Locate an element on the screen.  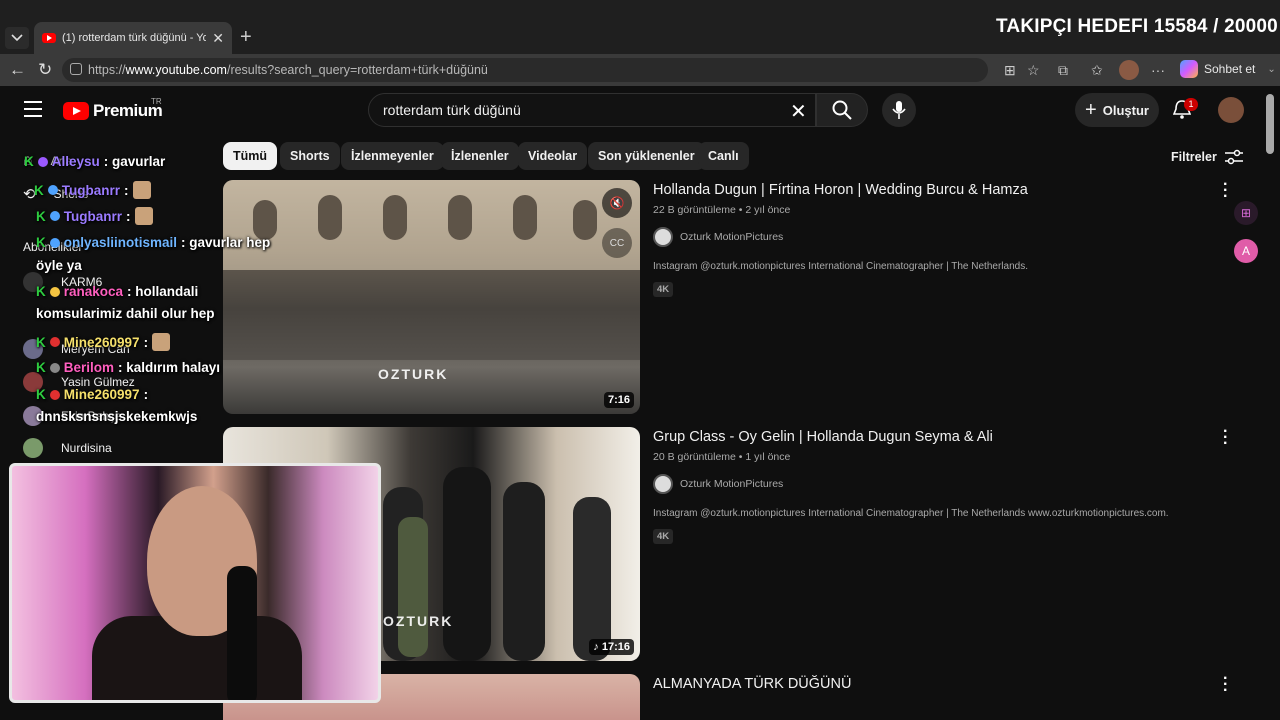
youtube-logo: Premium TR is located at coordinates (113, 109).